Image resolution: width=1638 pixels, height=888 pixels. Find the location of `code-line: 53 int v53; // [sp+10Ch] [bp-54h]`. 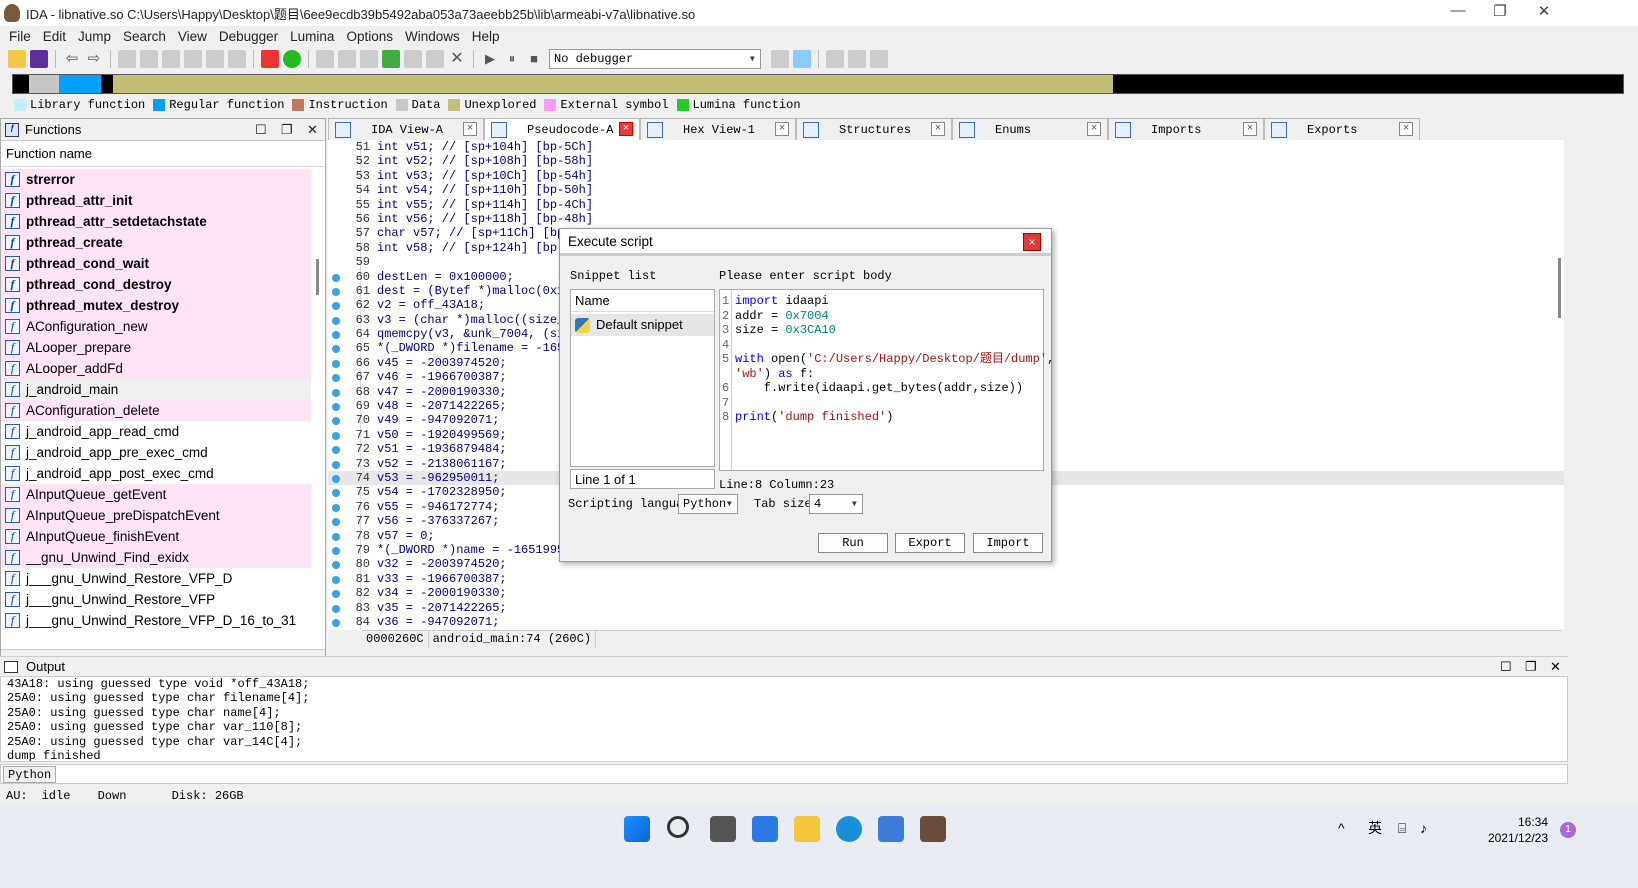

code-line: 53 int v53; // [sp+10Ch] [bp-54h] is located at coordinates (946, 176).